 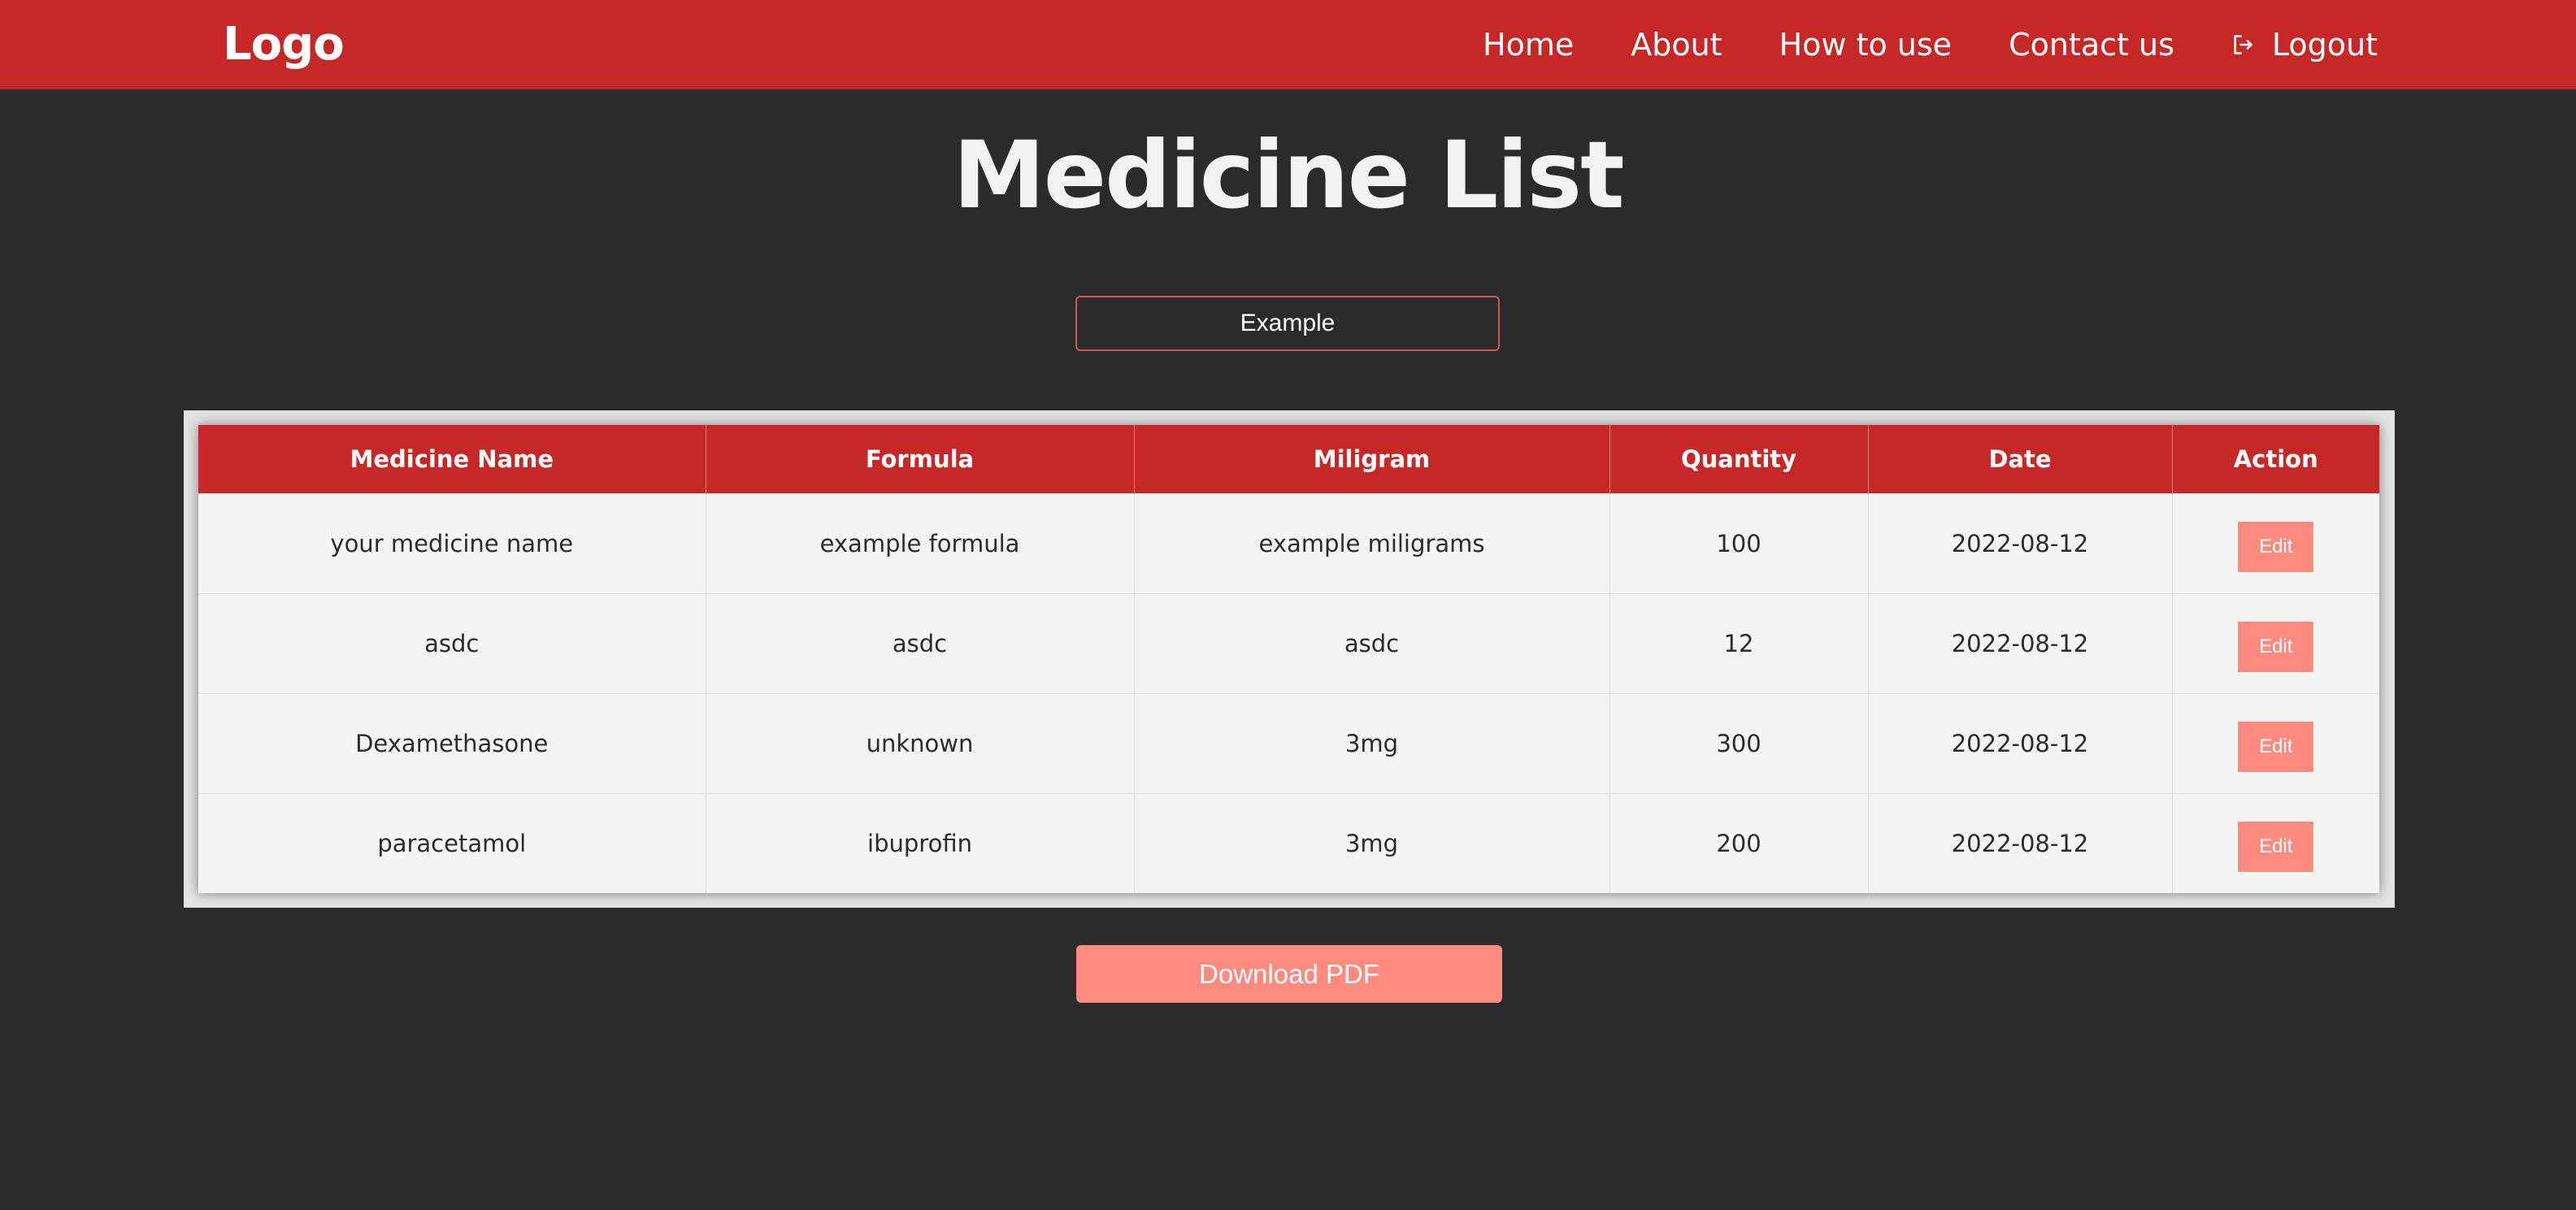 What do you see at coordinates (452, 743) in the screenshot?
I see `cell-medicine-name: Dexamethasone` at bounding box center [452, 743].